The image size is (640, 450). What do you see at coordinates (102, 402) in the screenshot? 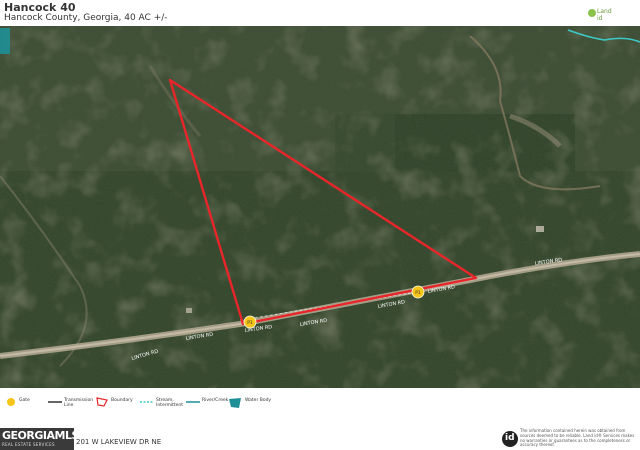
I see `boundary-icon` at bounding box center [102, 402].